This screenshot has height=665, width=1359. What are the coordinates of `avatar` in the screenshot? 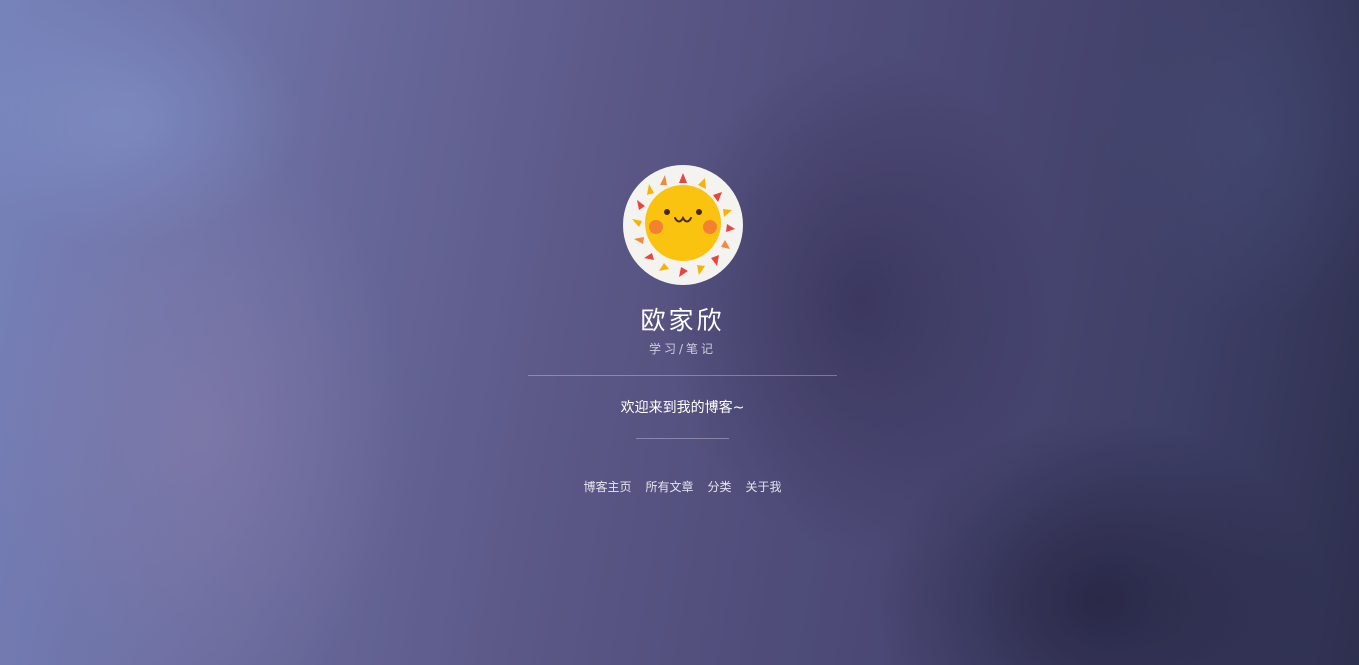 It's located at (682, 225).